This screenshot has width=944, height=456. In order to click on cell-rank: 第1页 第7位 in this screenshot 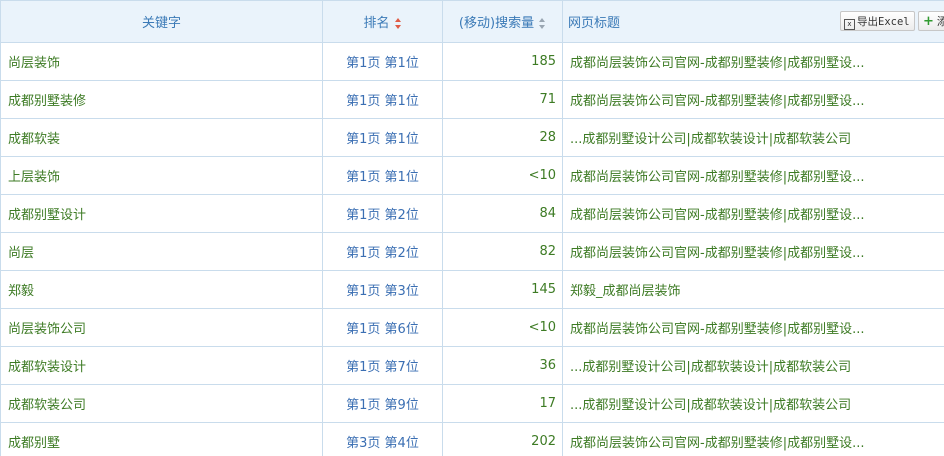, I will do `click(382, 365)`.